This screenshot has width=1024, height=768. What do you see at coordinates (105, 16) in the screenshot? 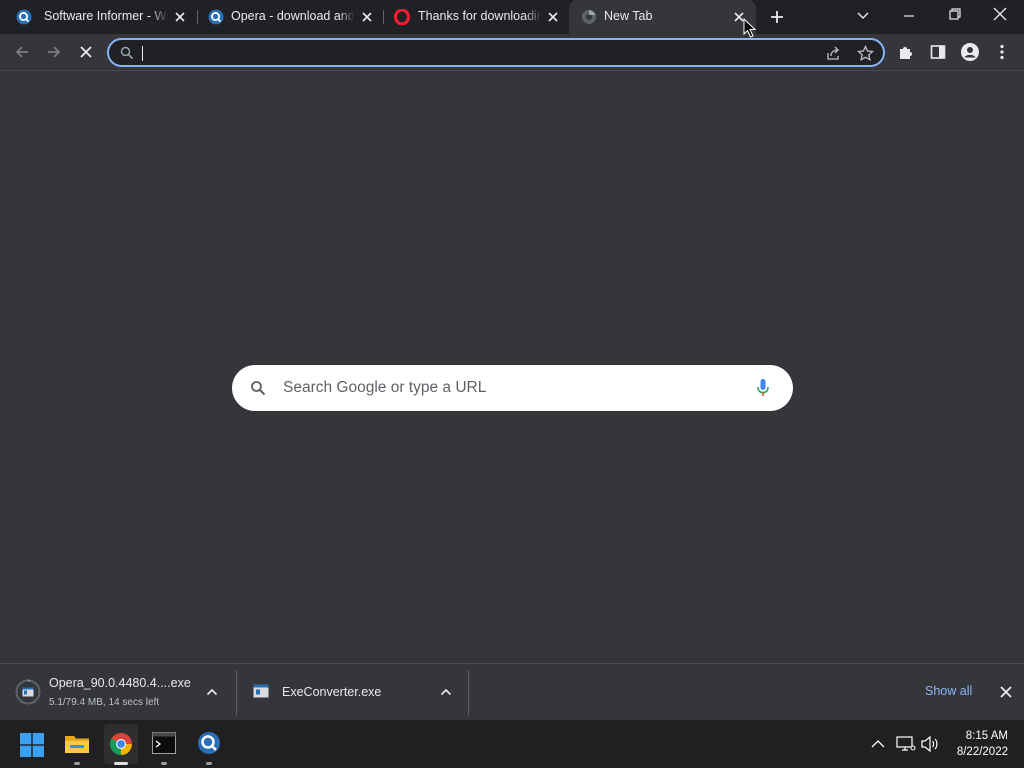
I see `tab-title: Software Informer - Wi` at bounding box center [105, 16].